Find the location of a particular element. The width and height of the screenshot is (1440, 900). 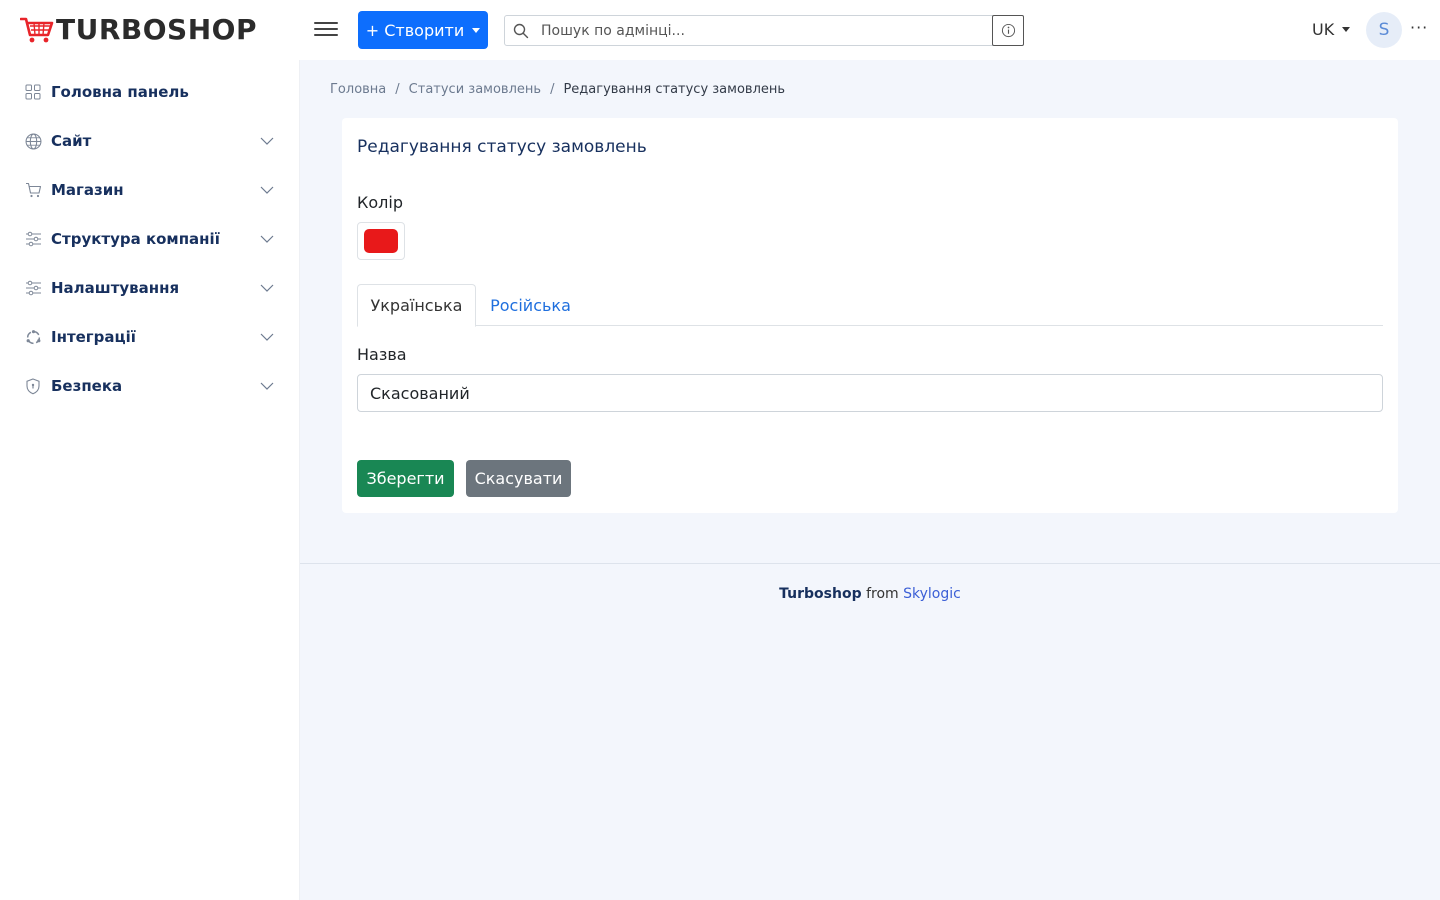

top-header: TURBOSHOP + Створити UK S ··· is located at coordinates (720, 30).